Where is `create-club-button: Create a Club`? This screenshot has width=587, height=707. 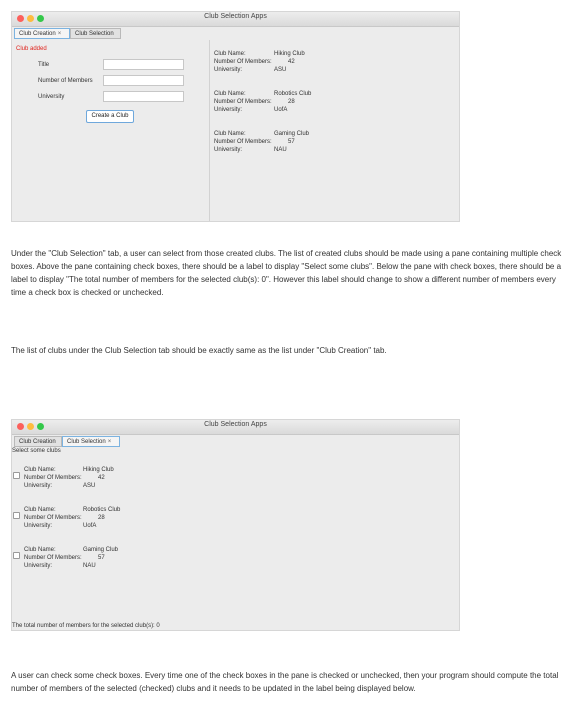 create-club-button: Create a Club is located at coordinates (110, 116).